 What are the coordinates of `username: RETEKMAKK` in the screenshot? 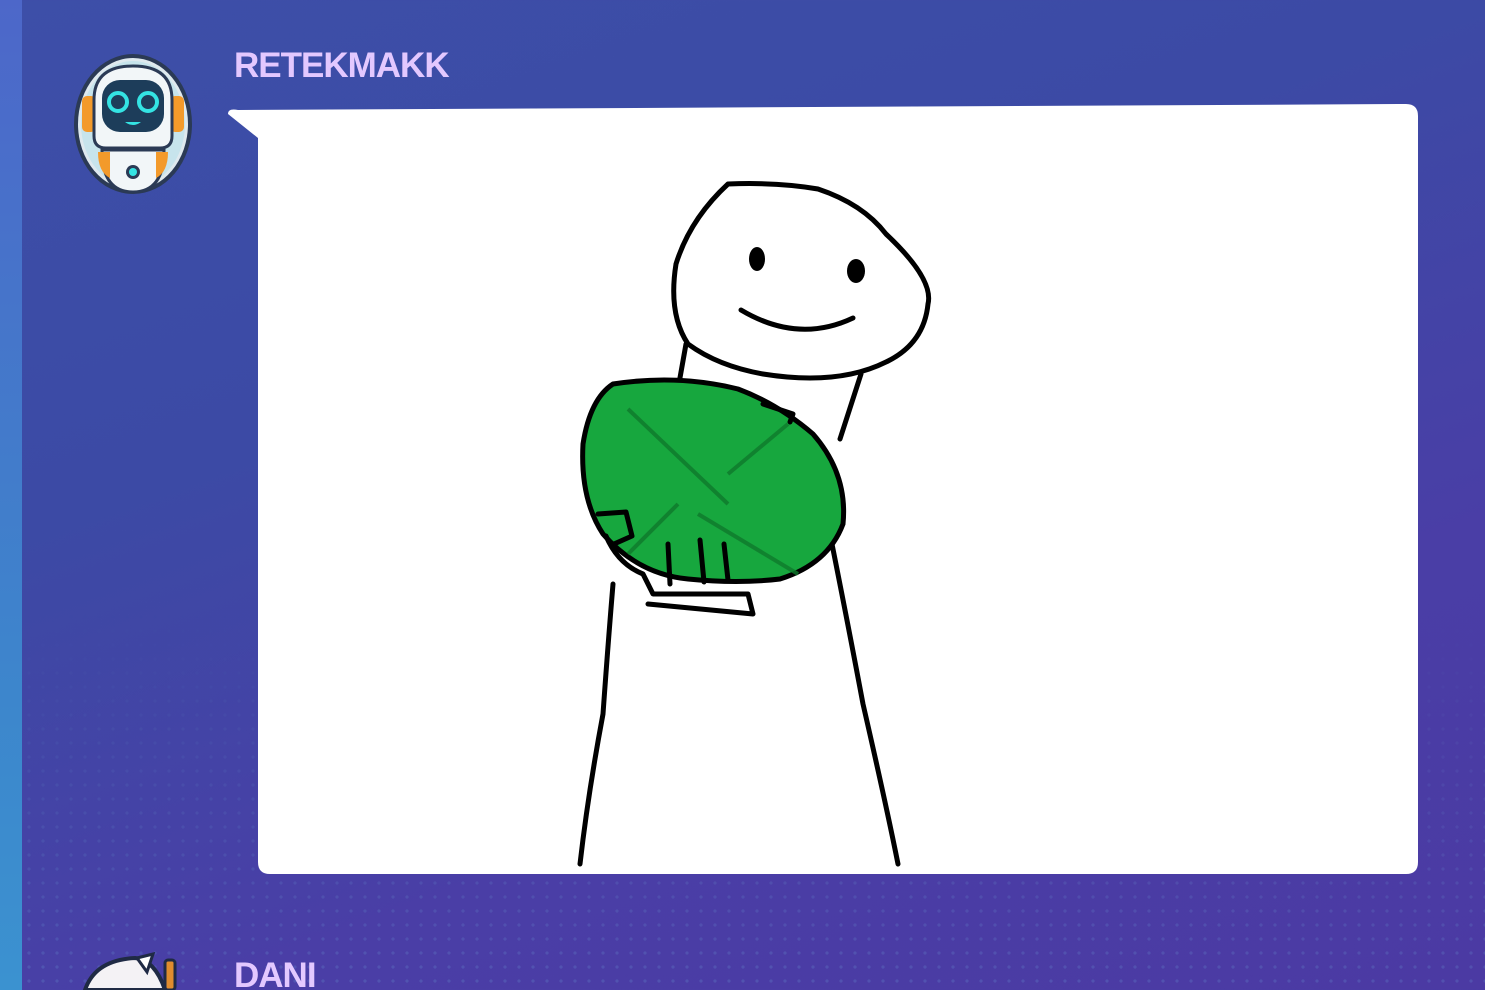 It's located at (342, 66).